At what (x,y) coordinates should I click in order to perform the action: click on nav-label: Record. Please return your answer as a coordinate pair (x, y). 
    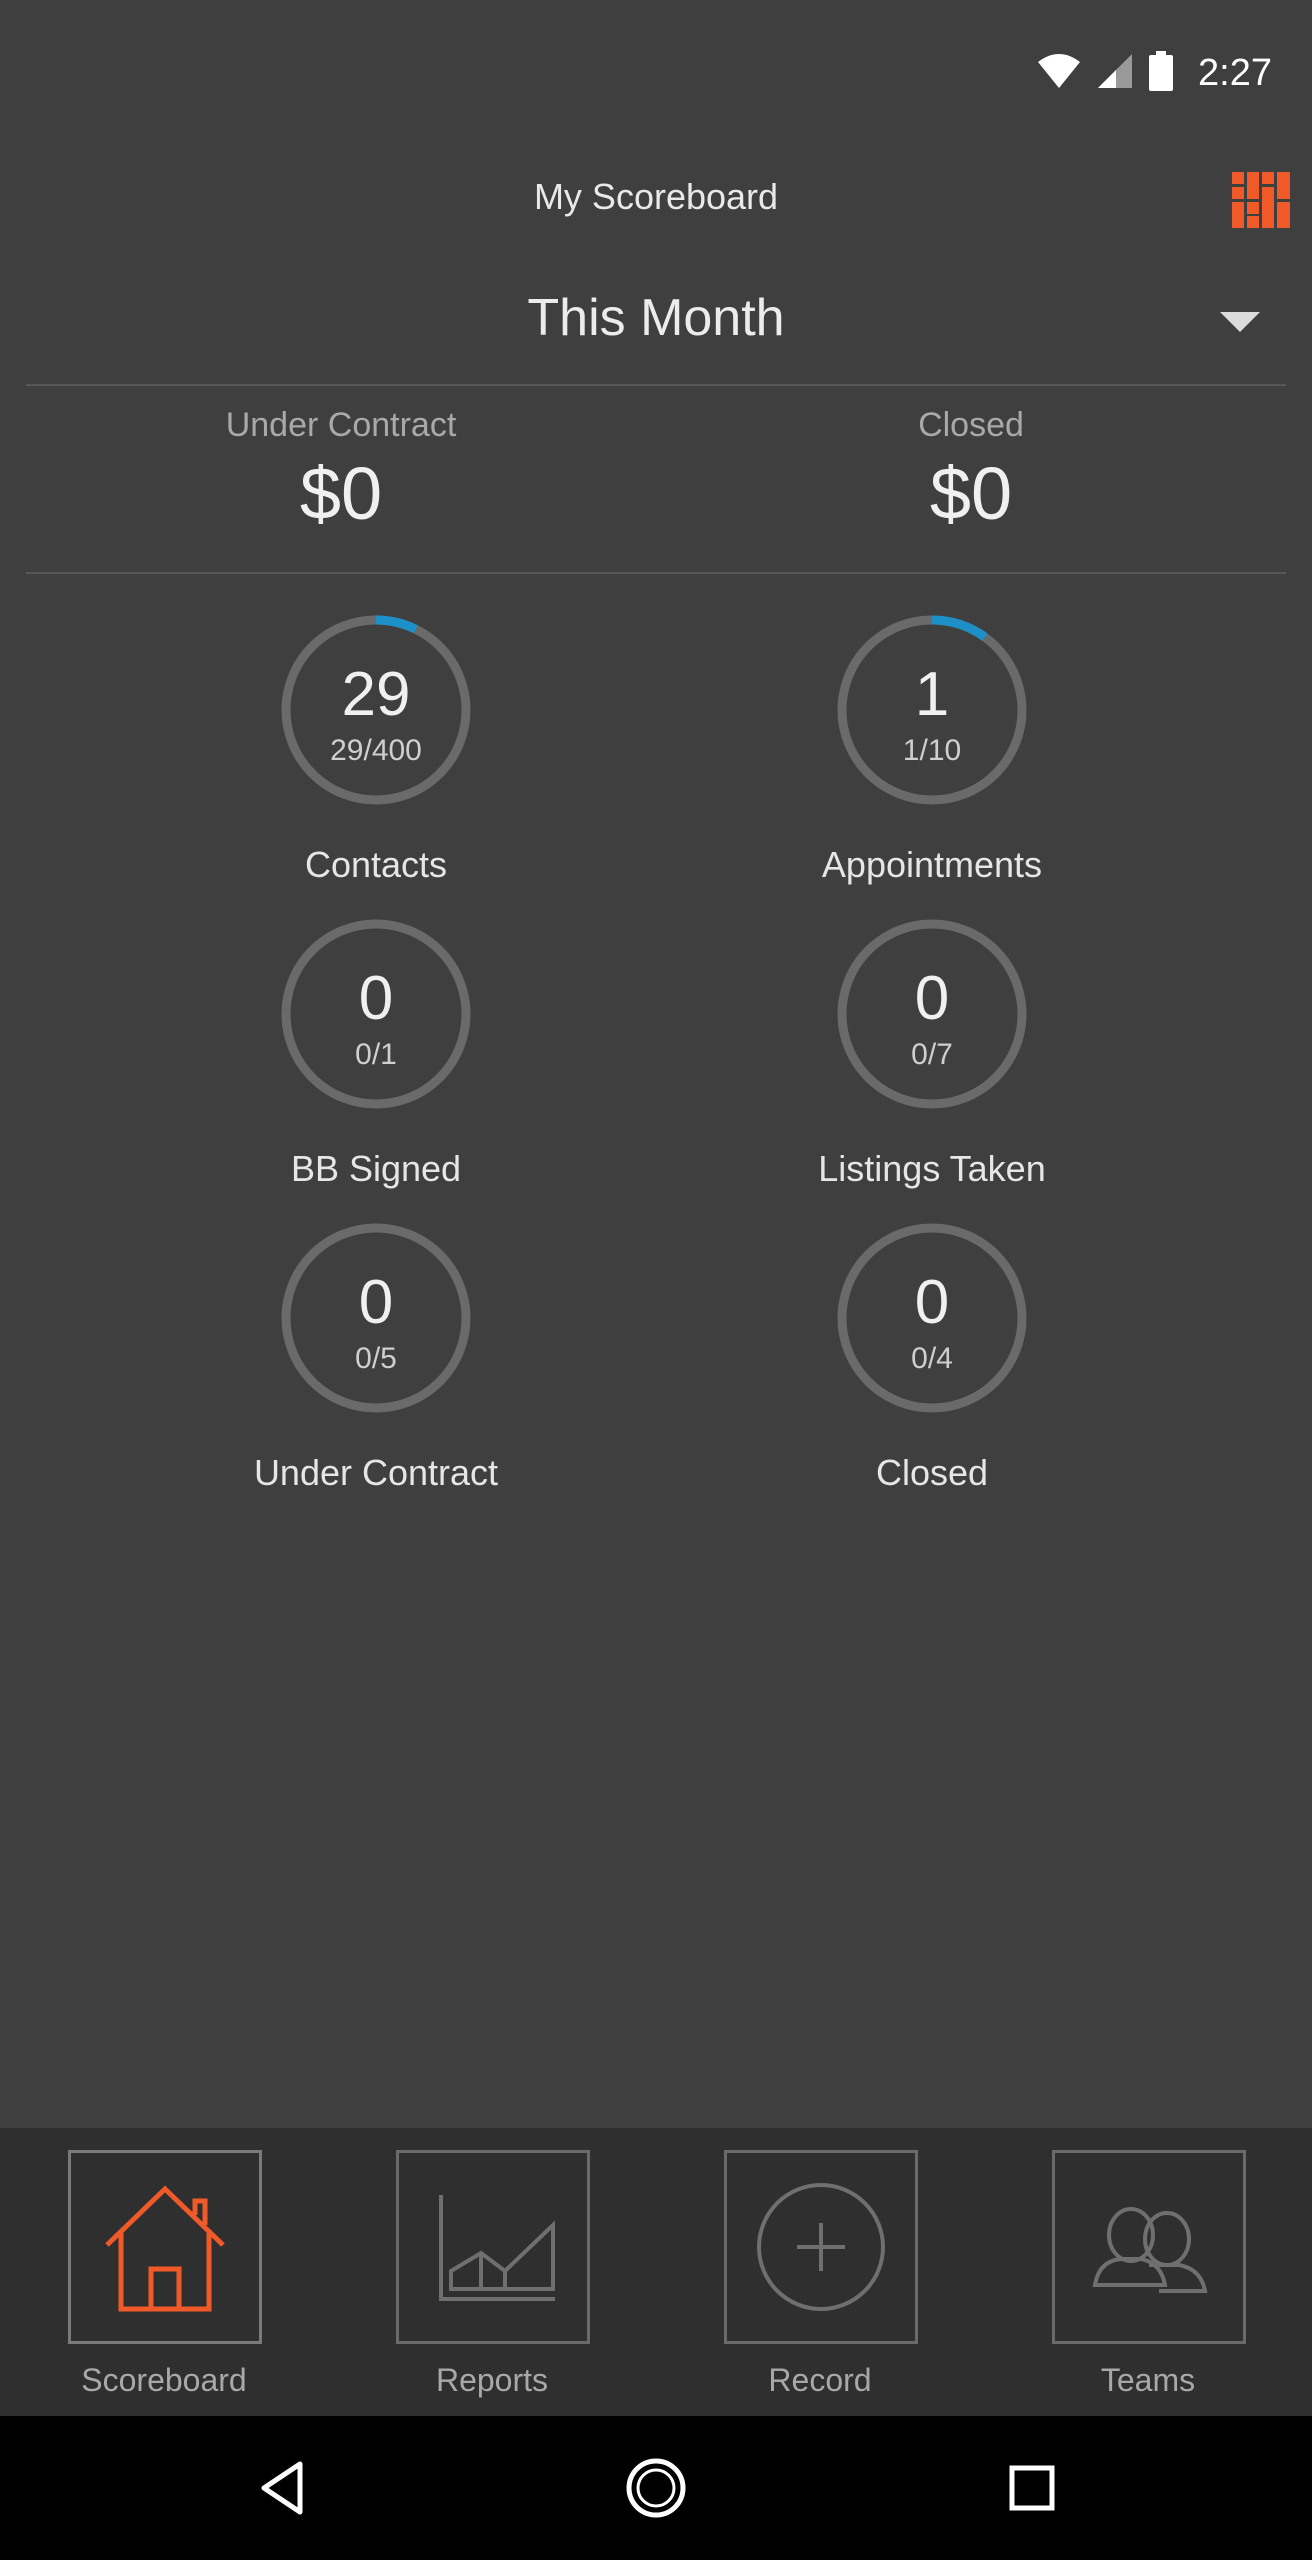
    Looking at the image, I should click on (820, 2380).